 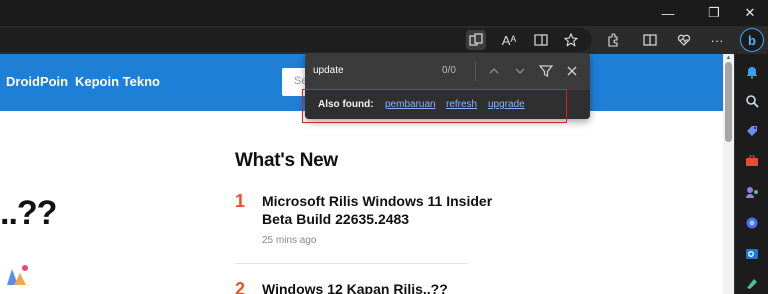 I want to click on nav-link-kepoin-tekno: Kepoin Tekno, so click(x=117, y=81).